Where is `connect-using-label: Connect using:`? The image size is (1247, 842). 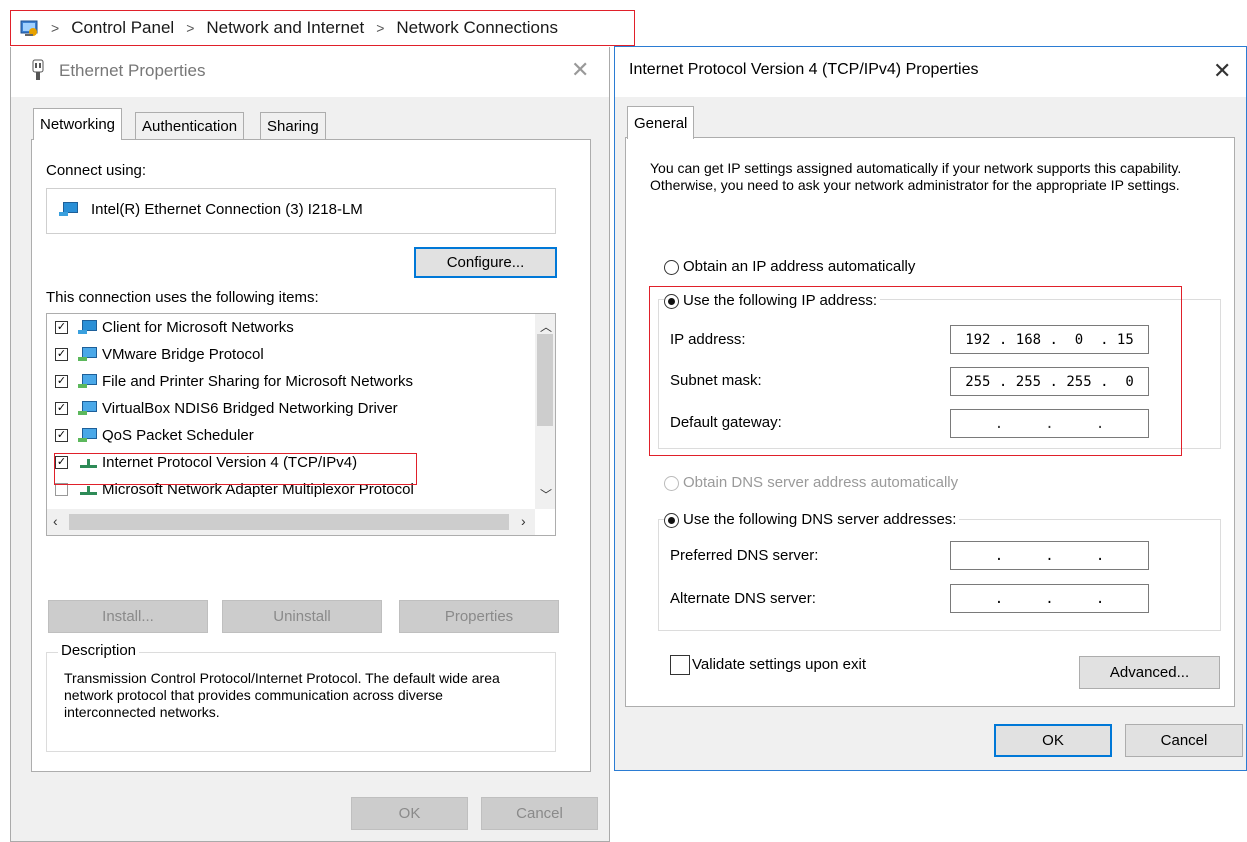 connect-using-label: Connect using: is located at coordinates (96, 170).